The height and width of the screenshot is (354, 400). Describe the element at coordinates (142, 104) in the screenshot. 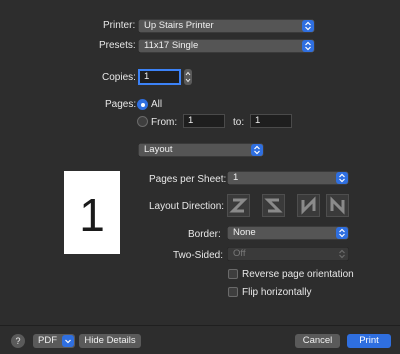

I see `pages-all-radio` at that location.